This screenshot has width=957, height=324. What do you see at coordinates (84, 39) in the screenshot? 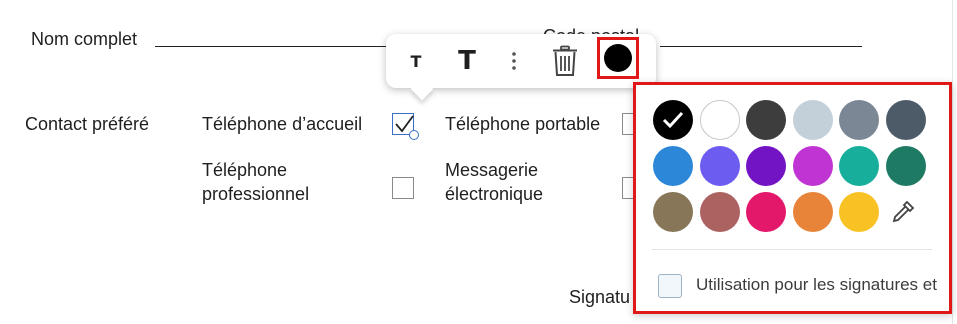
I see `full-name-label: Nom complet` at bounding box center [84, 39].